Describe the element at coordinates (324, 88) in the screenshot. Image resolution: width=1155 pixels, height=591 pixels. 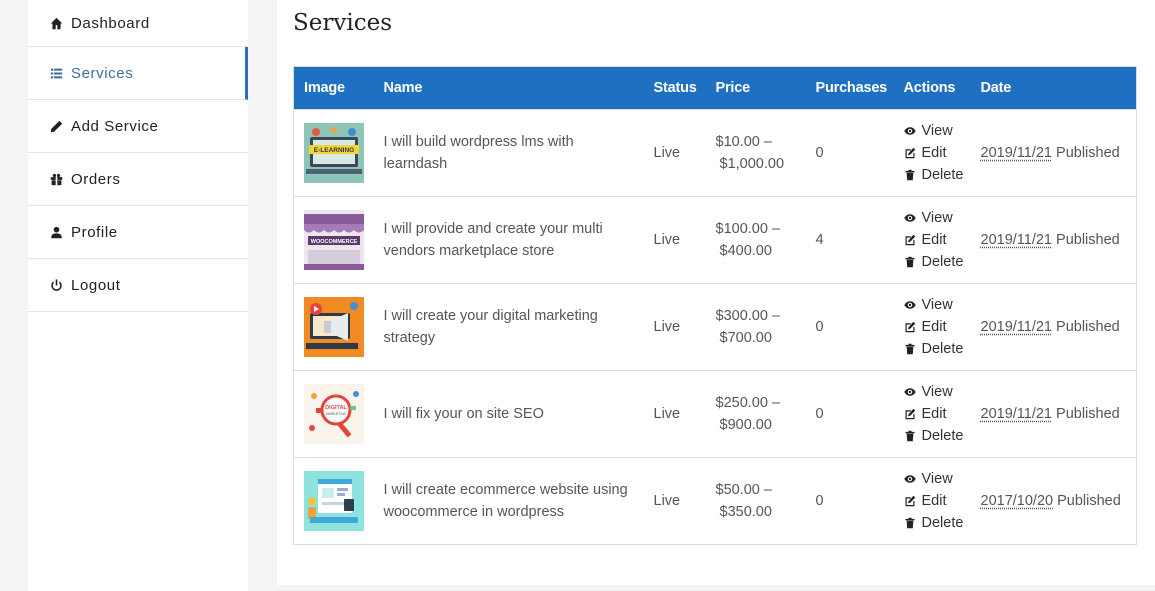
I see `column-header-image: Image` at that location.